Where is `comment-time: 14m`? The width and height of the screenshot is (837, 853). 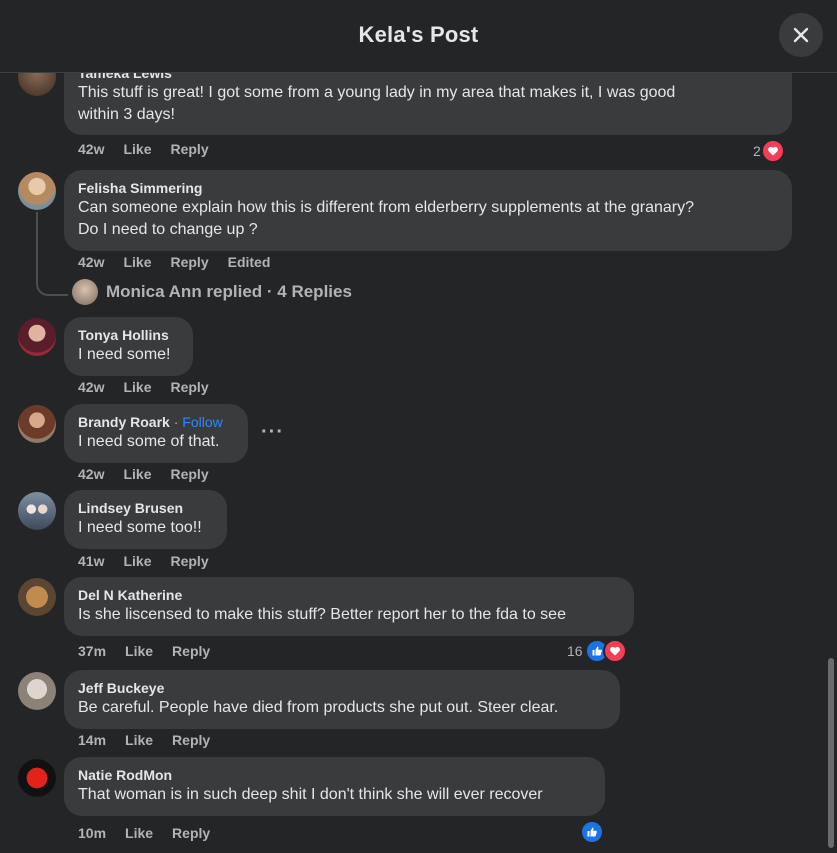
comment-time: 14m is located at coordinates (92, 740).